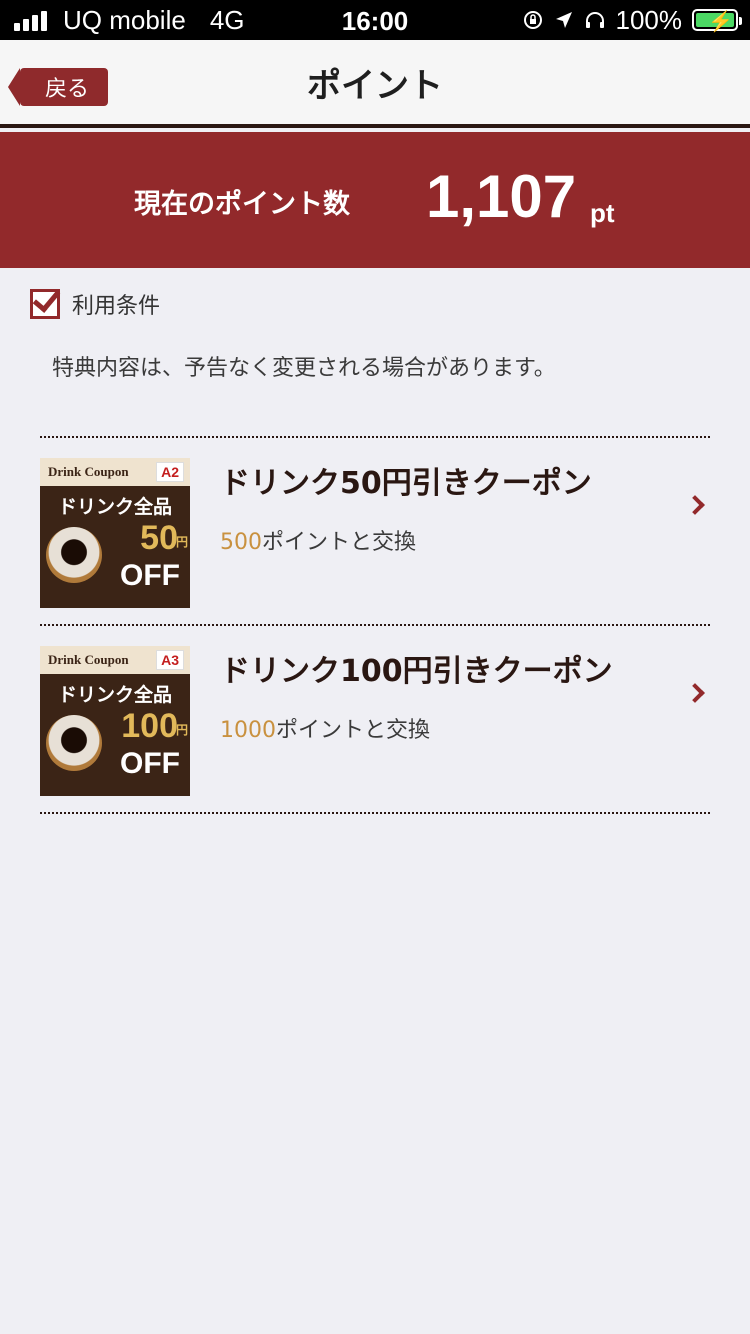  I want to click on coupon-name: ドリンク100円引きクーポン, so click(416, 671).